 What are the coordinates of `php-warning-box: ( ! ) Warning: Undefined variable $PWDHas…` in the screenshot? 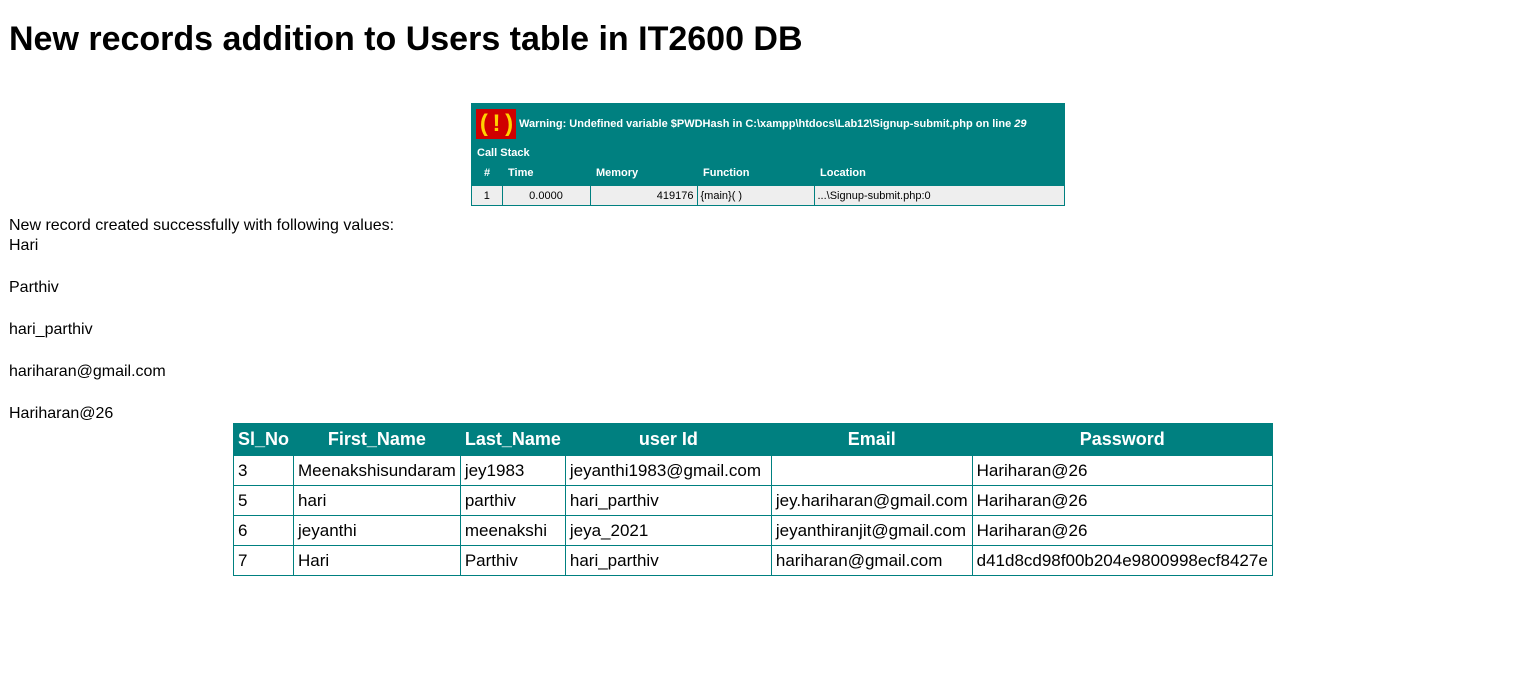 It's located at (768, 154).